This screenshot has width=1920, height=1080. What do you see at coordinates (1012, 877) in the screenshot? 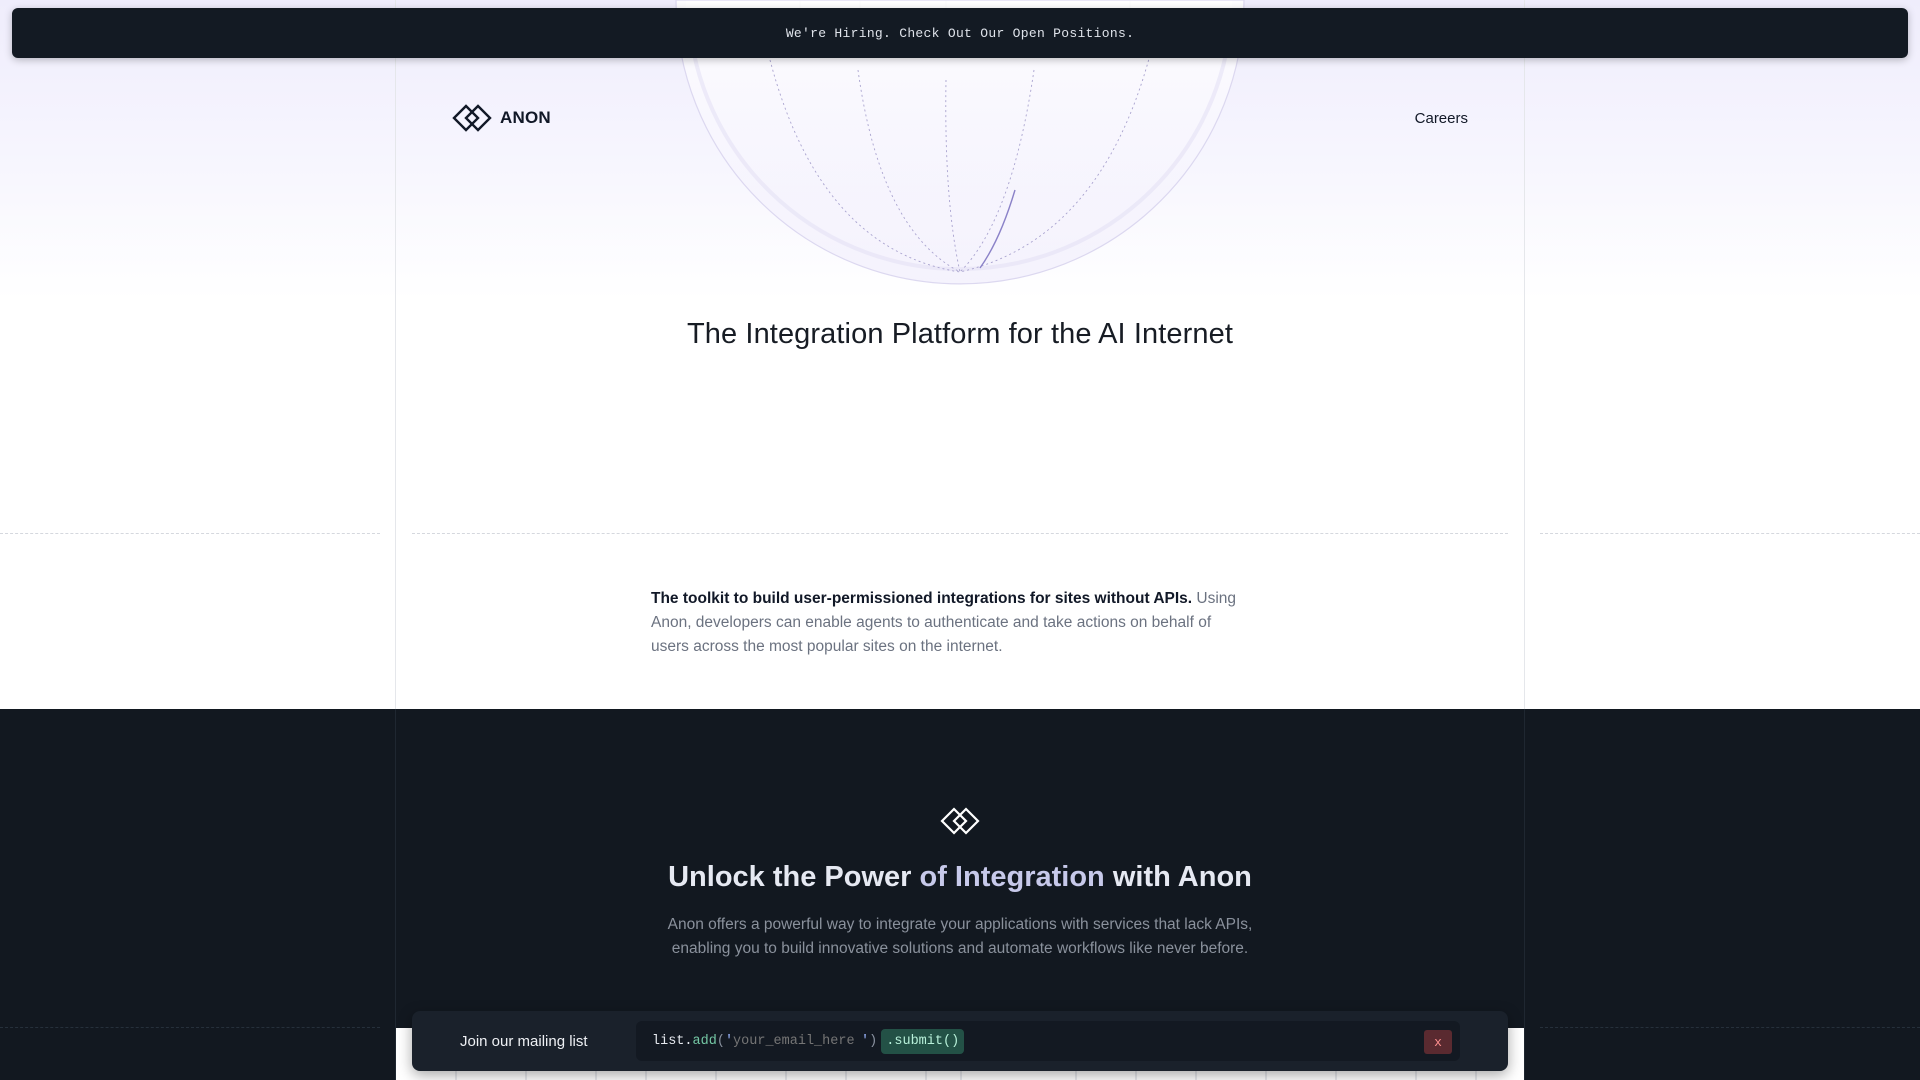
I see `power-title-part2: of Integration` at bounding box center [1012, 877].